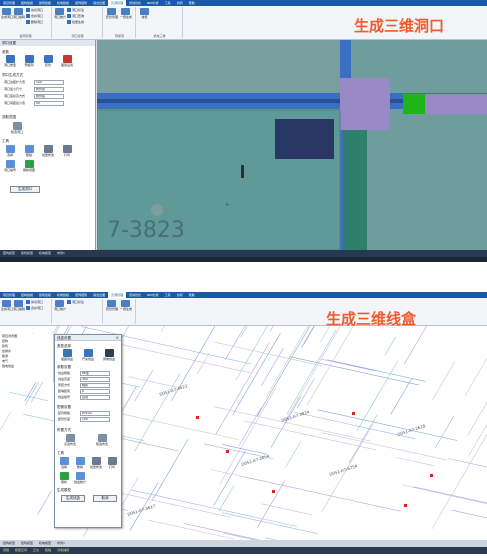  I want to click on status-item: 正交, so click(36, 550).